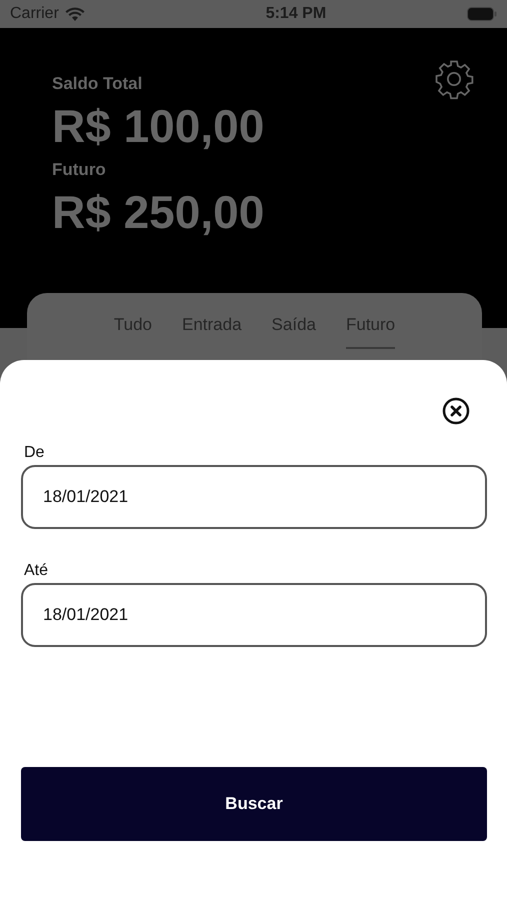 The height and width of the screenshot is (900, 507). Describe the element at coordinates (97, 84) in the screenshot. I see `balance-label: Saldo Total` at that location.